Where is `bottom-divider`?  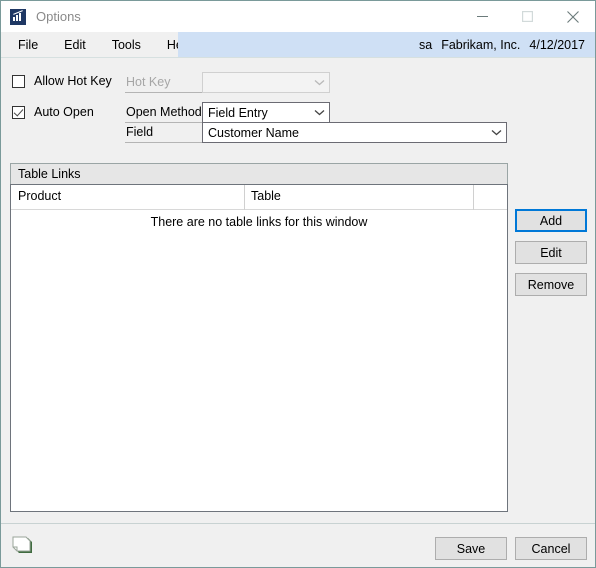 bottom-divider is located at coordinates (298, 523).